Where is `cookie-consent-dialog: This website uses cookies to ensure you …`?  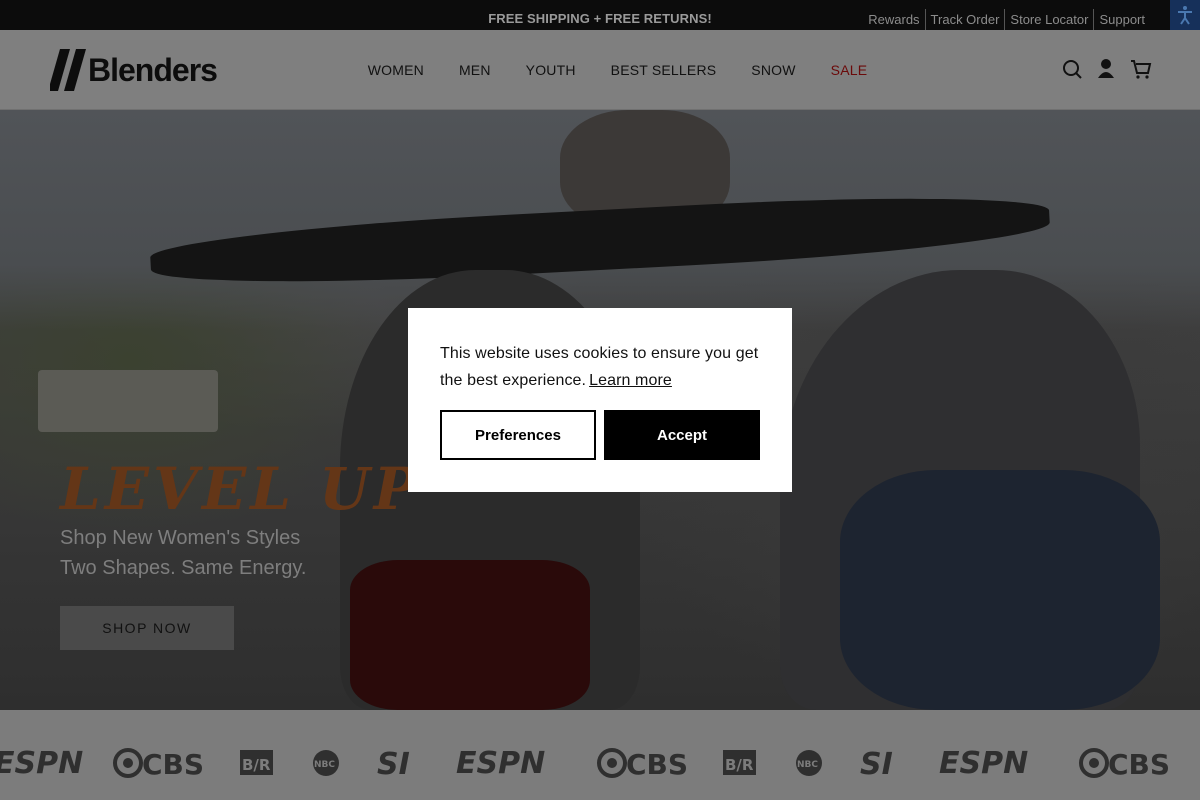
cookie-consent-dialog: This website uses cookies to ensure you … is located at coordinates (600, 400).